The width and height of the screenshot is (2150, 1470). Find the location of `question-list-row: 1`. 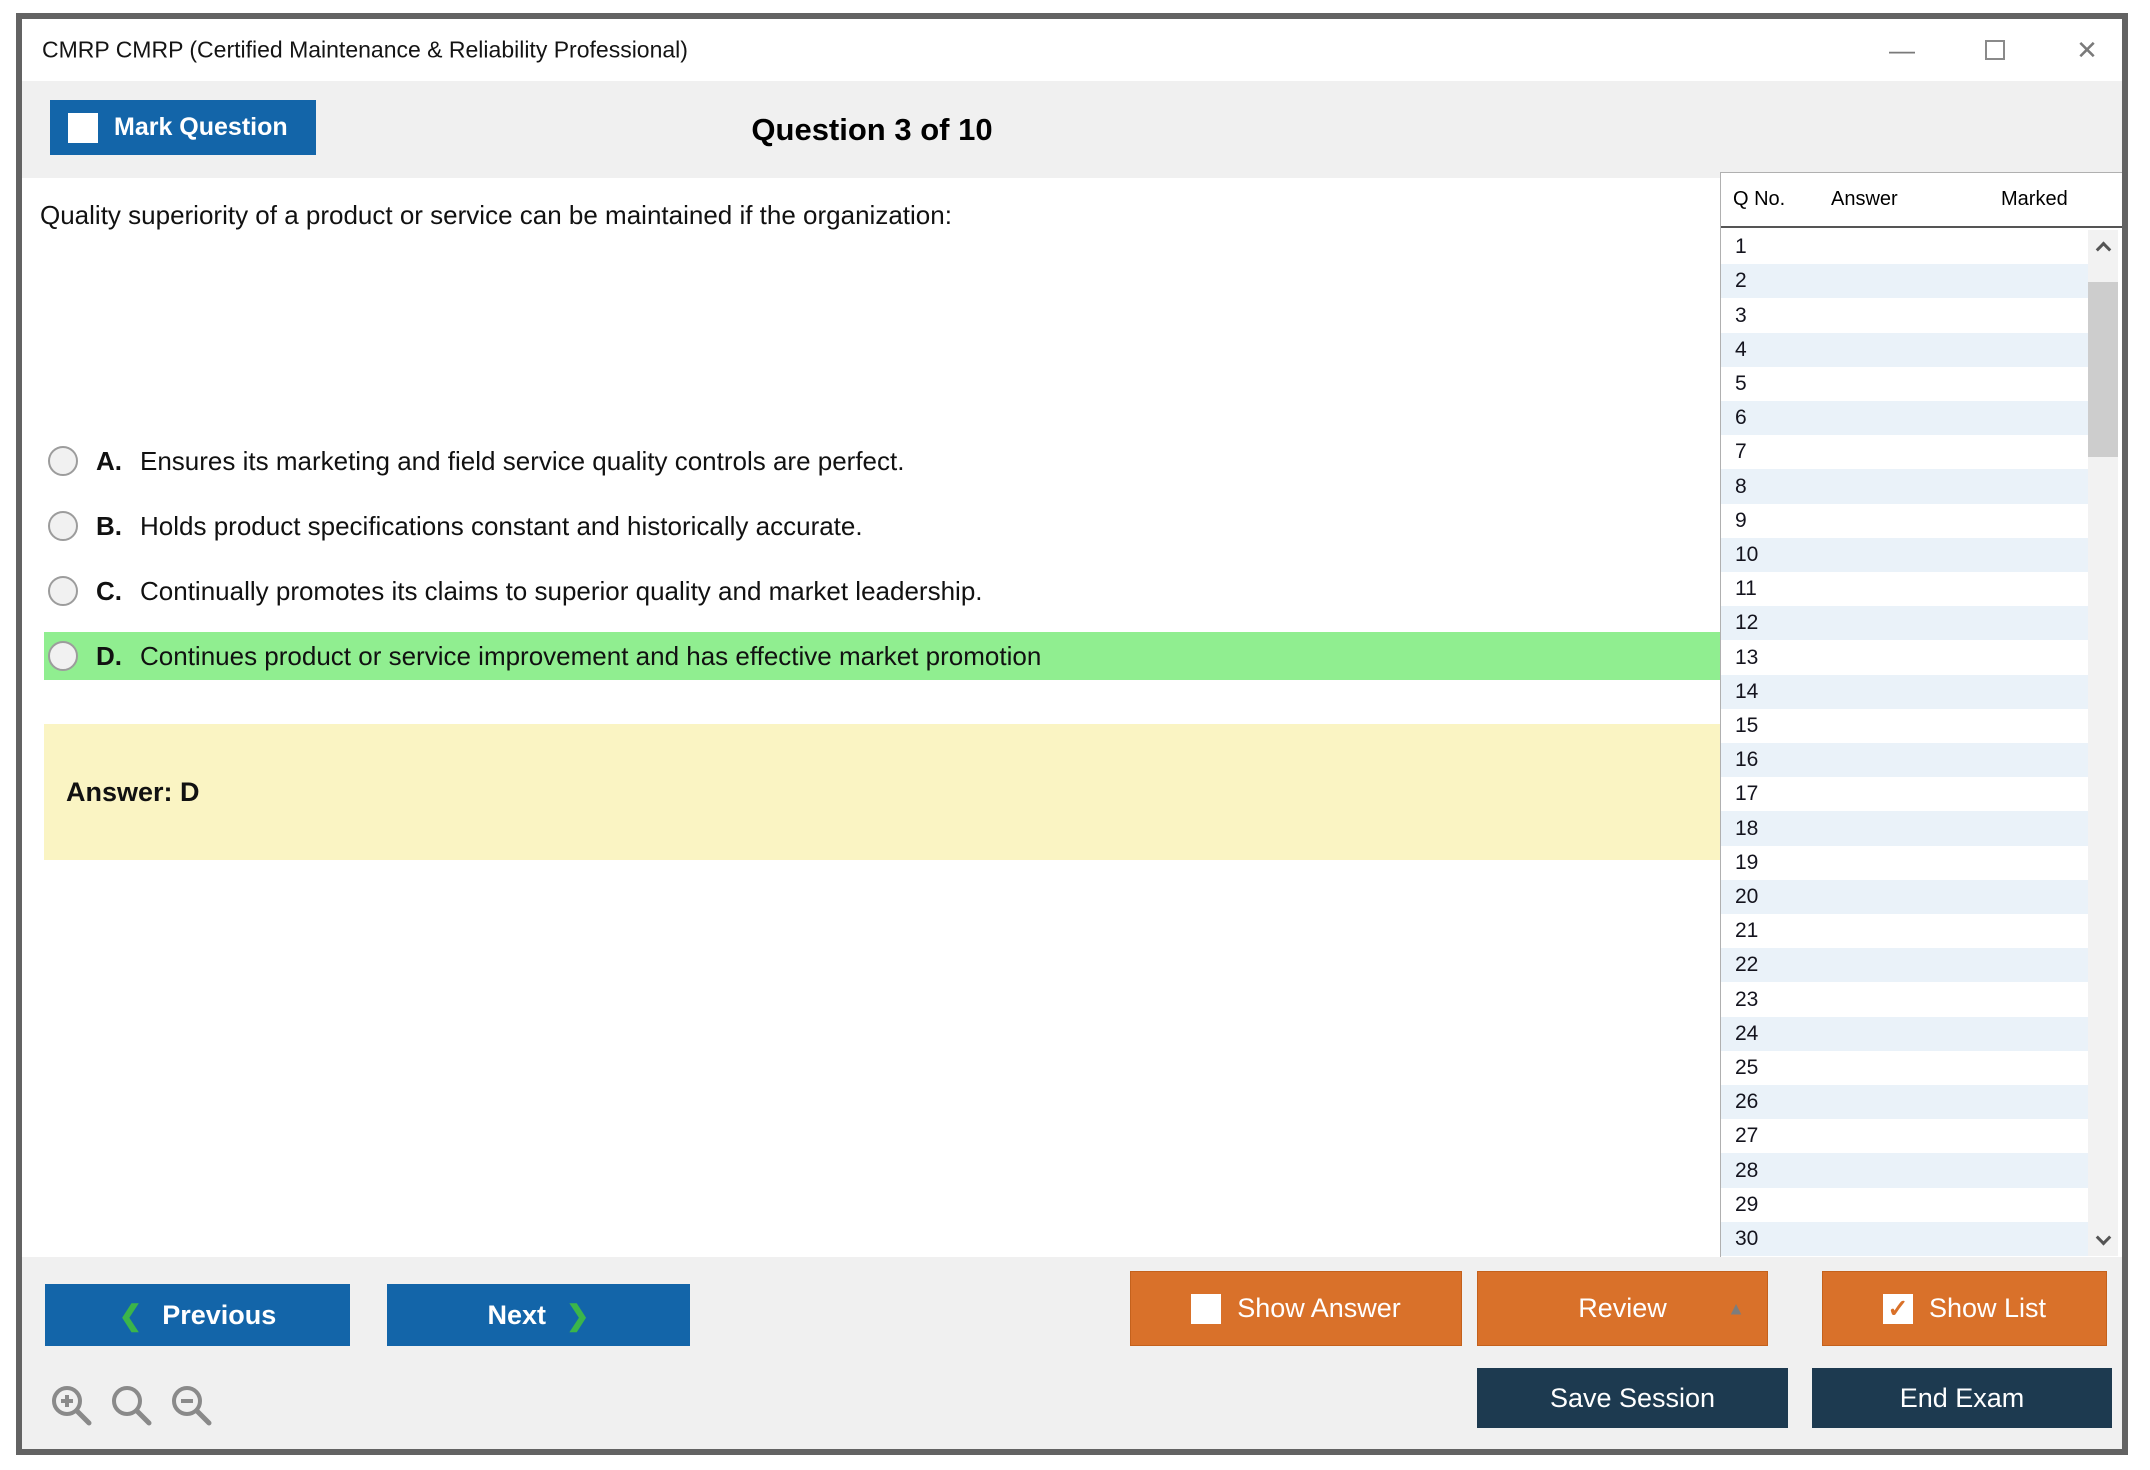

question-list-row: 1 is located at coordinates (1905, 247).